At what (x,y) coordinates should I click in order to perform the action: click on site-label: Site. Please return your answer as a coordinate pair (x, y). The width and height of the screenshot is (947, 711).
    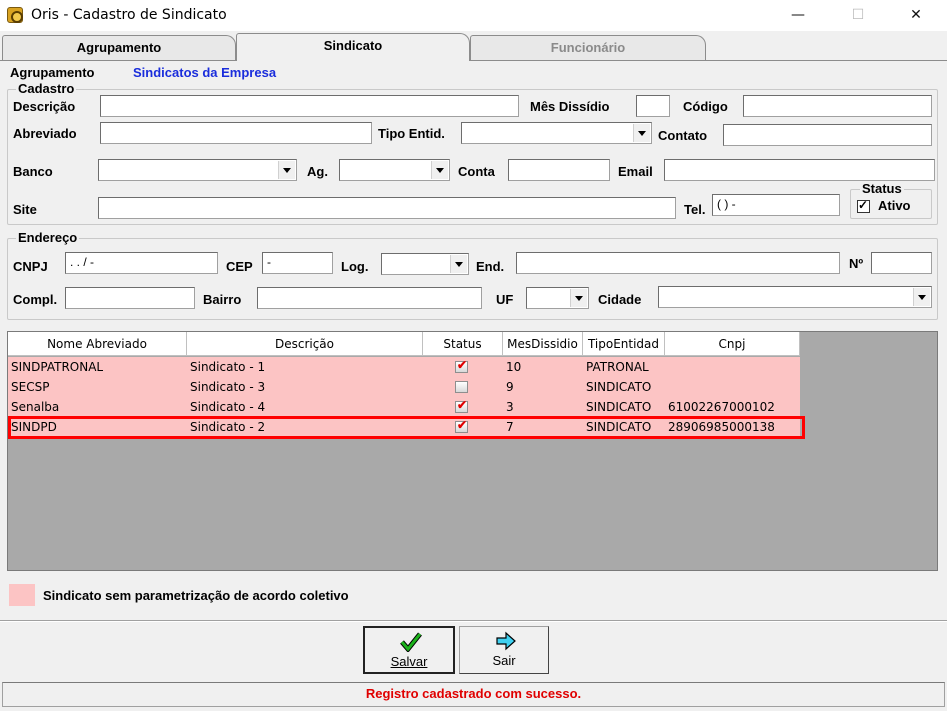
    Looking at the image, I should click on (25, 209).